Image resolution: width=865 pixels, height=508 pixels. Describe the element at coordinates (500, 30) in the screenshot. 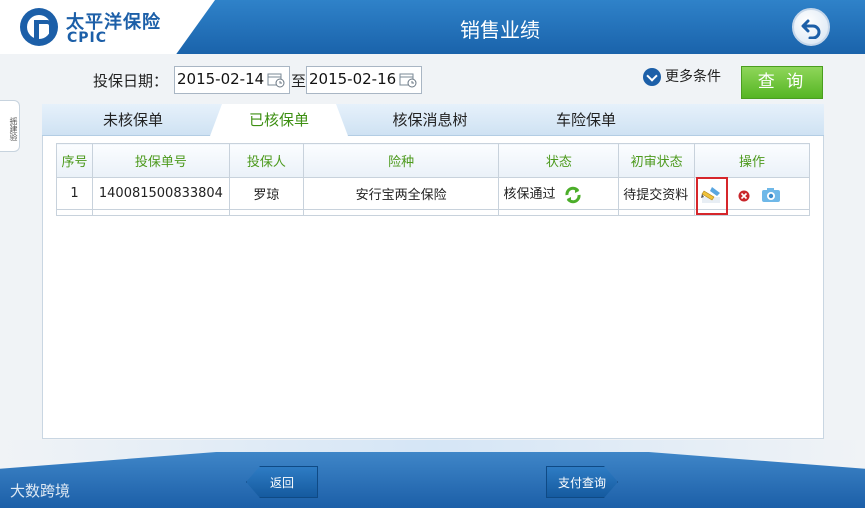

I see `page-title: 销售业绩` at that location.